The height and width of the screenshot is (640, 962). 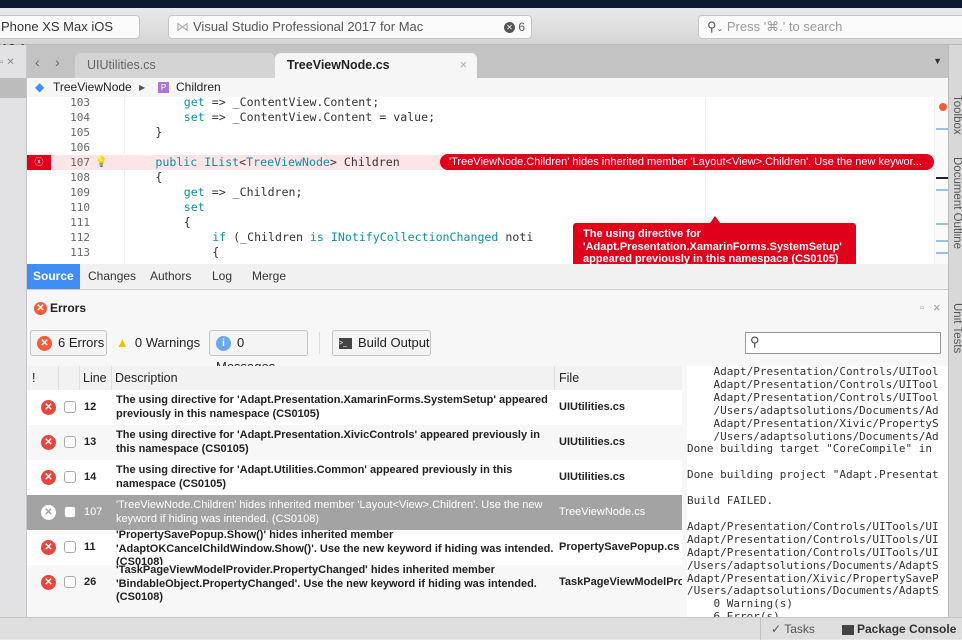 What do you see at coordinates (37, 62) in the screenshot?
I see `nav-back-icon: ‹` at bounding box center [37, 62].